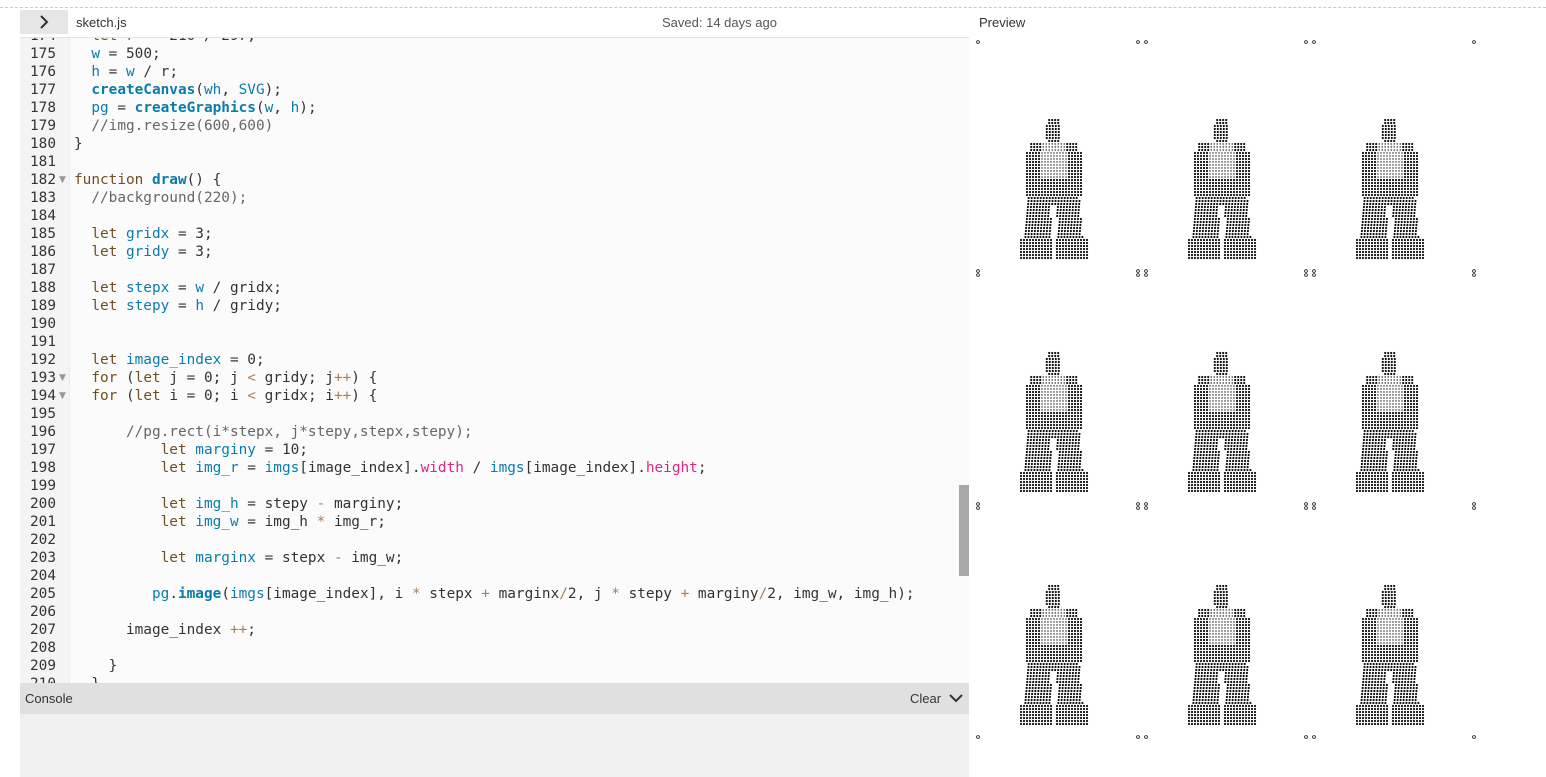  I want to click on code-line: 209 }, so click(494, 666).